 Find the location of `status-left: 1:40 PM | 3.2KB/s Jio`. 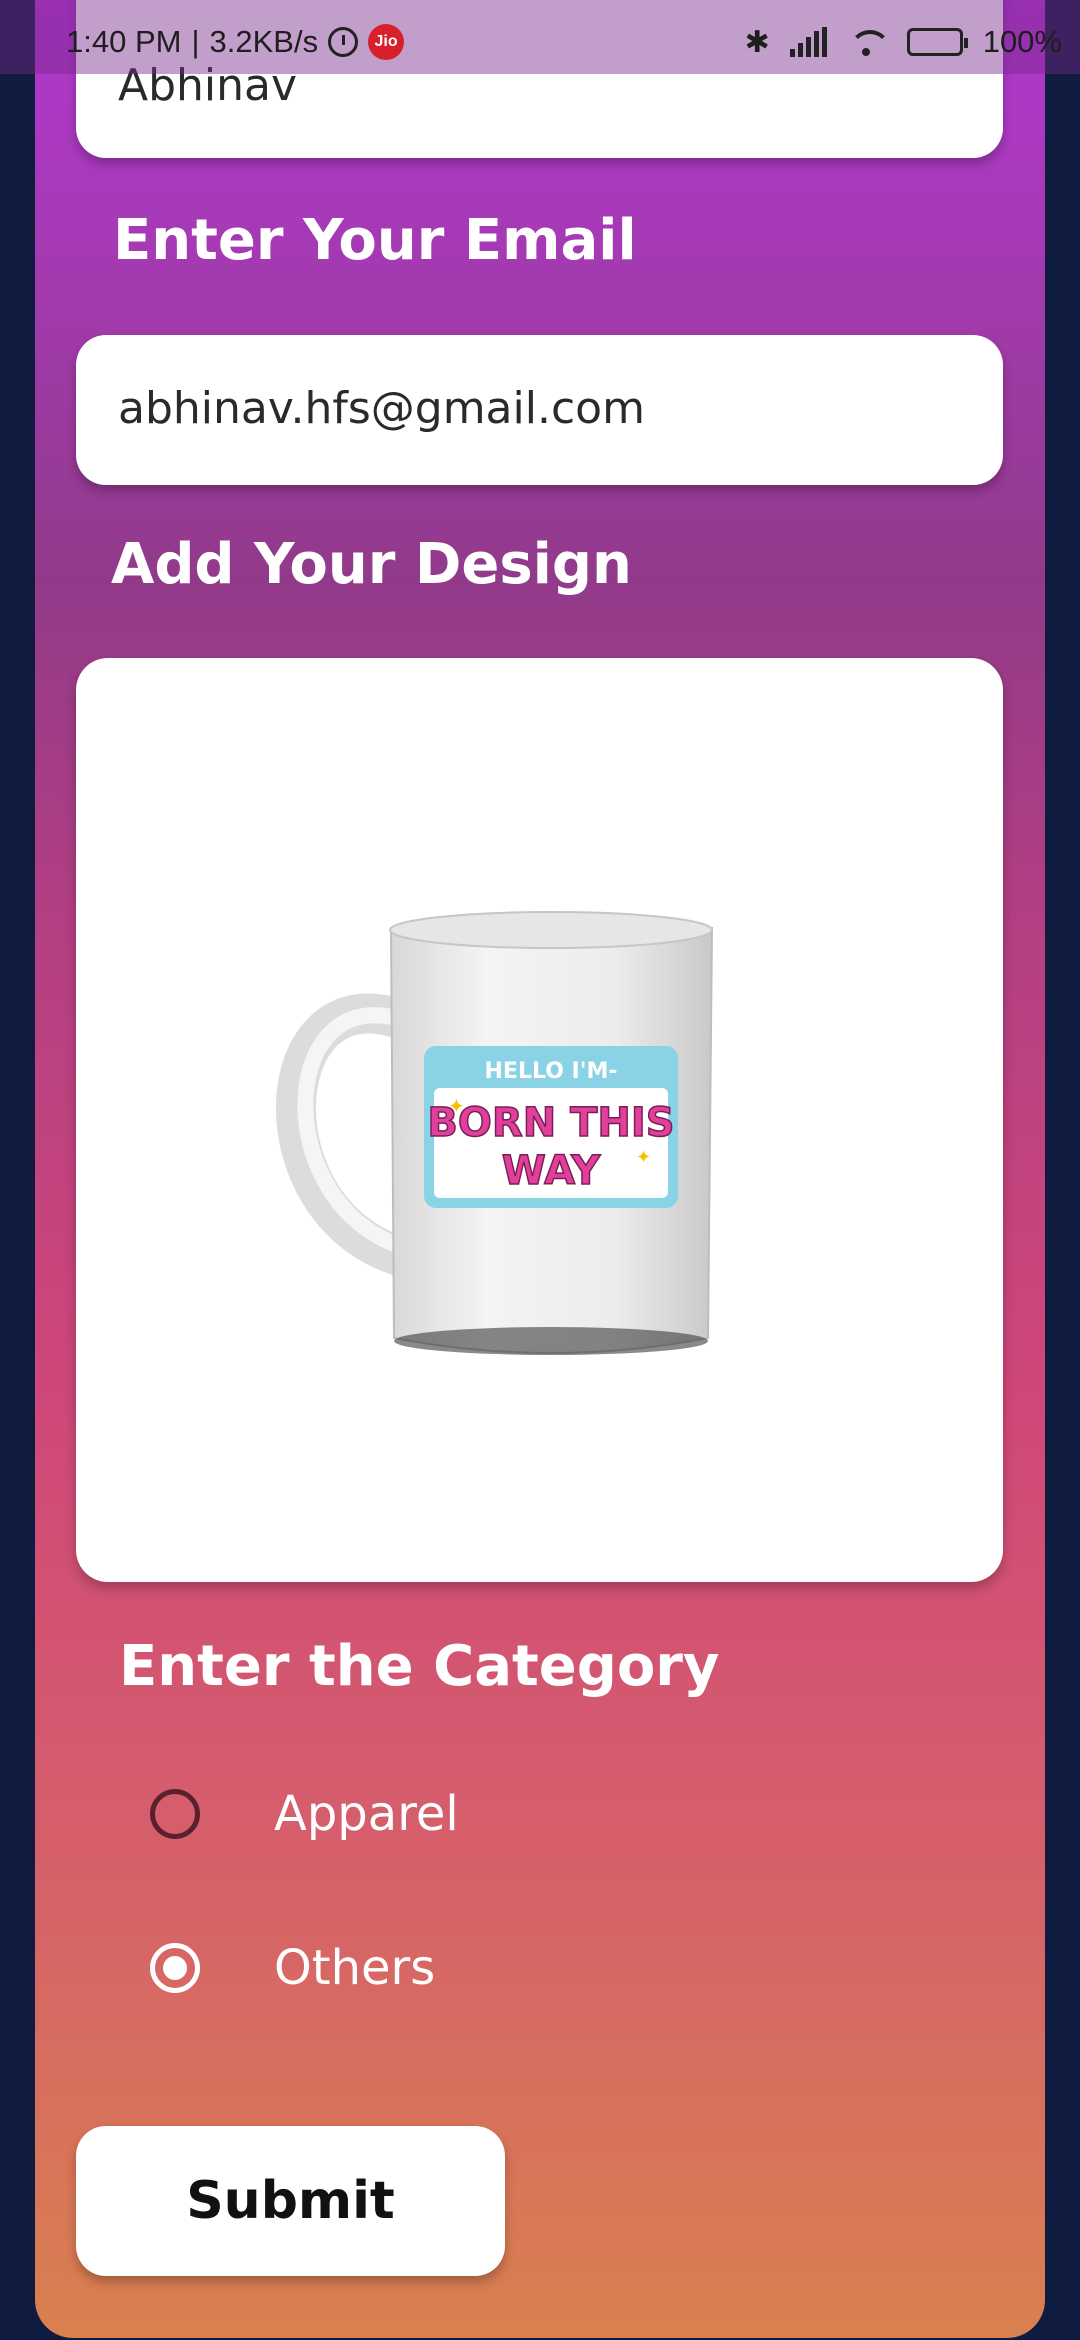

status-left: 1:40 PM | 3.2KB/s Jio is located at coordinates (235, 42).